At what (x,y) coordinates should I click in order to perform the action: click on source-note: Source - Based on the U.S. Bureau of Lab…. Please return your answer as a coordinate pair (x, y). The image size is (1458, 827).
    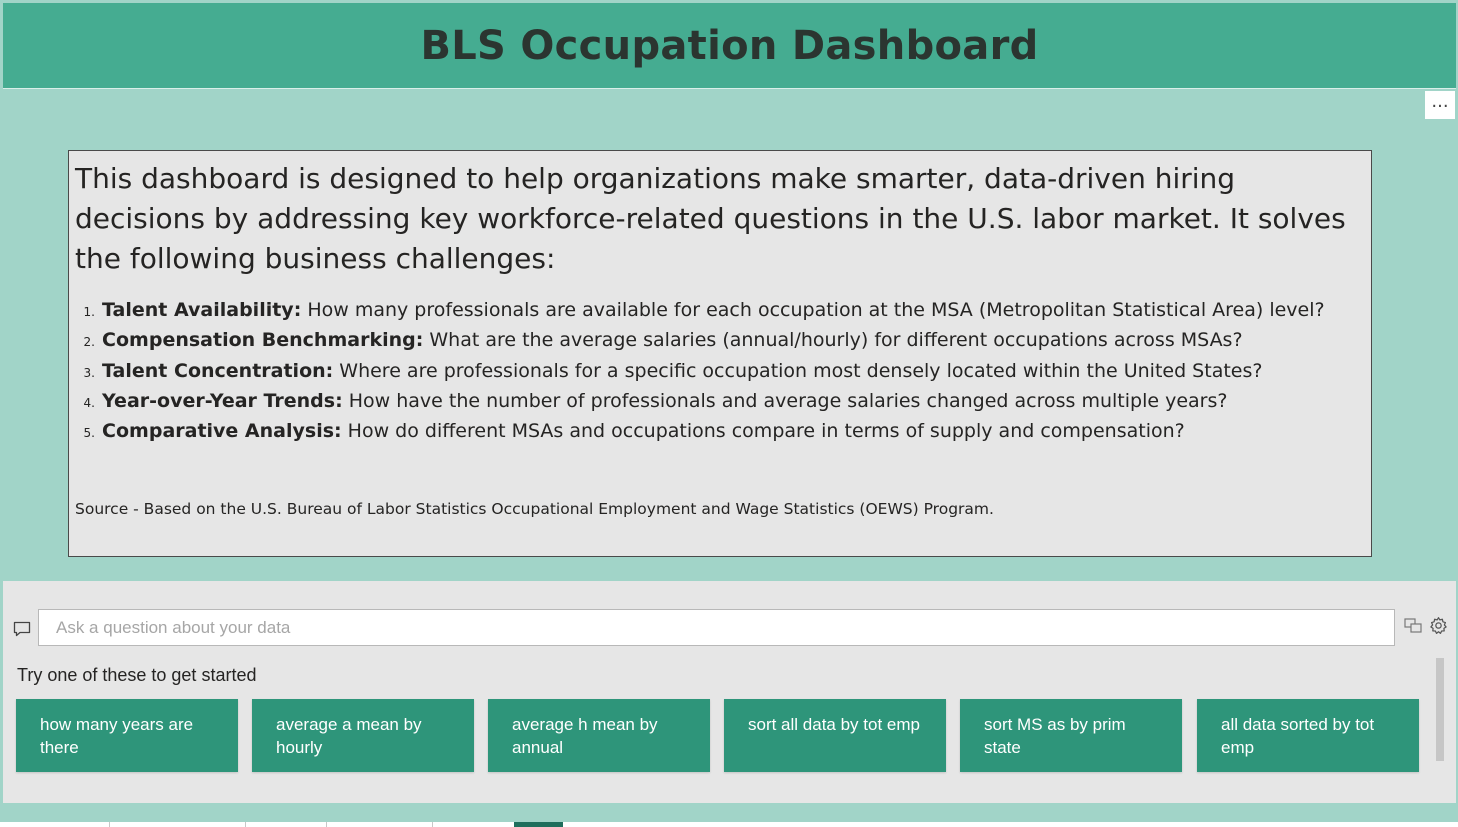
    Looking at the image, I should click on (534, 509).